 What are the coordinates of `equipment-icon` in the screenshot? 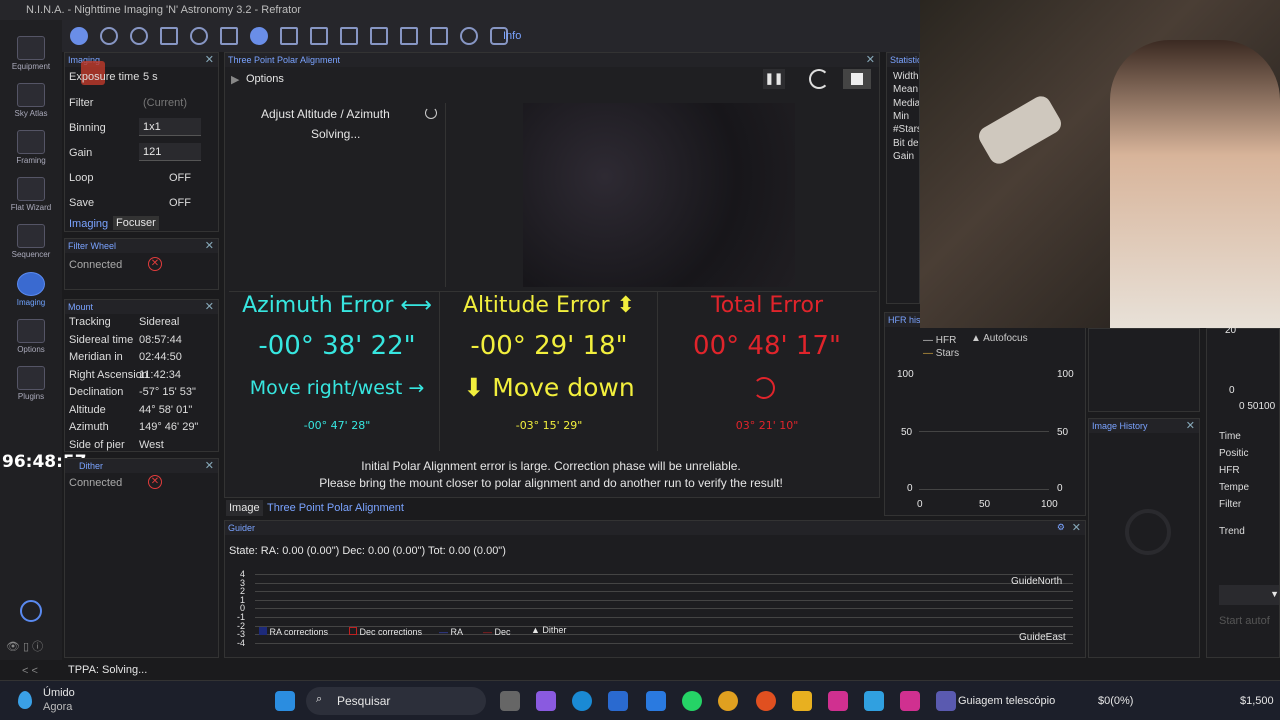 It's located at (31, 48).